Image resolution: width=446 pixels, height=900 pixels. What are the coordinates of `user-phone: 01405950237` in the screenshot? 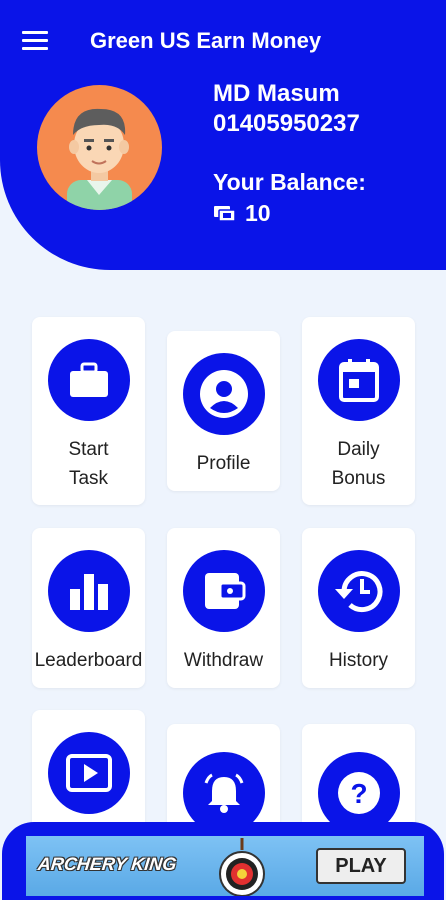 It's located at (286, 123).